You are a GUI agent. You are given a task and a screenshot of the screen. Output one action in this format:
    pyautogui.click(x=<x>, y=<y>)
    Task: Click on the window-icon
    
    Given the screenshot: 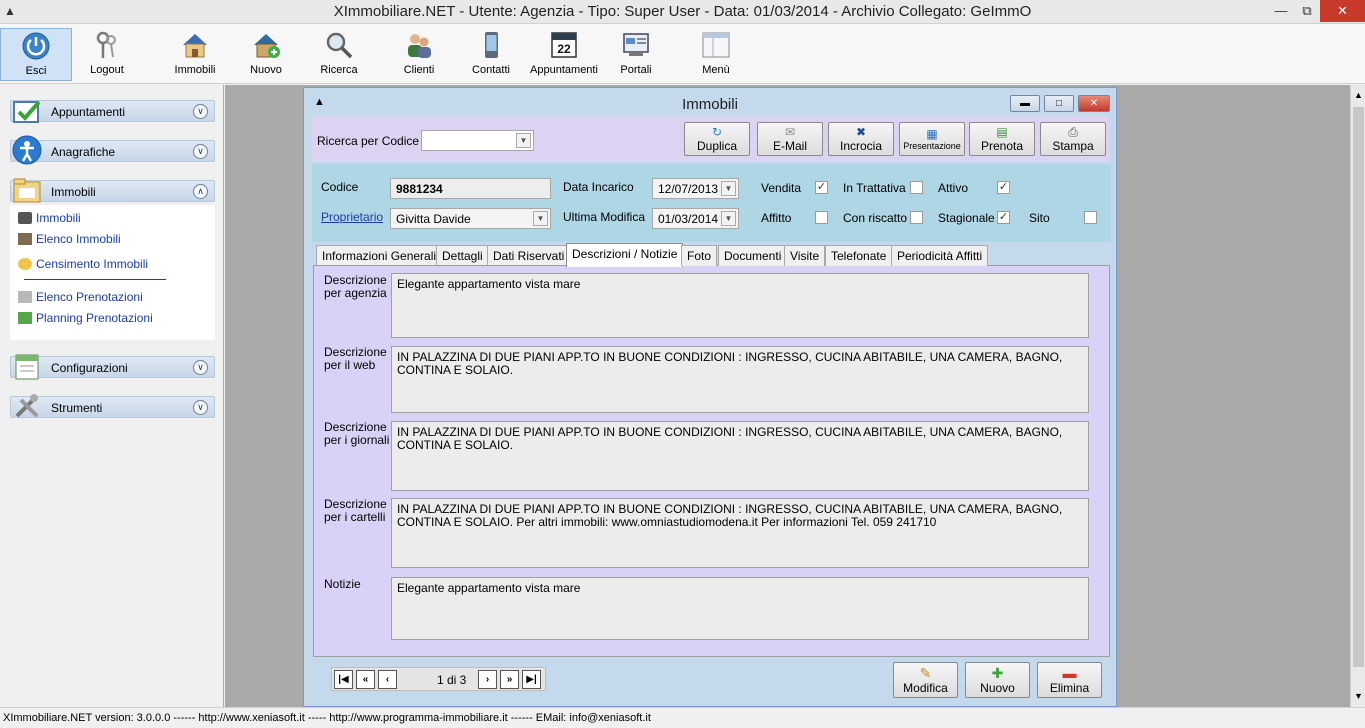 What is the action you would take?
    pyautogui.click(x=716, y=45)
    